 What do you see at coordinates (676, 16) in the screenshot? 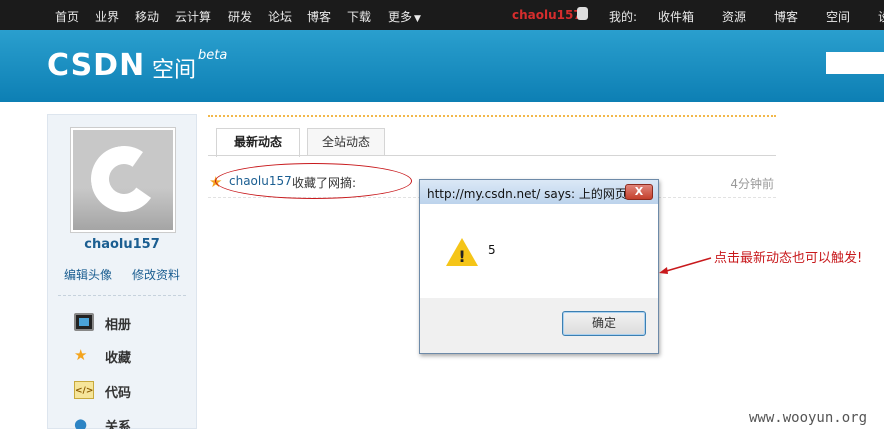
I see `nav-item-inbox: 收件箱` at bounding box center [676, 16].